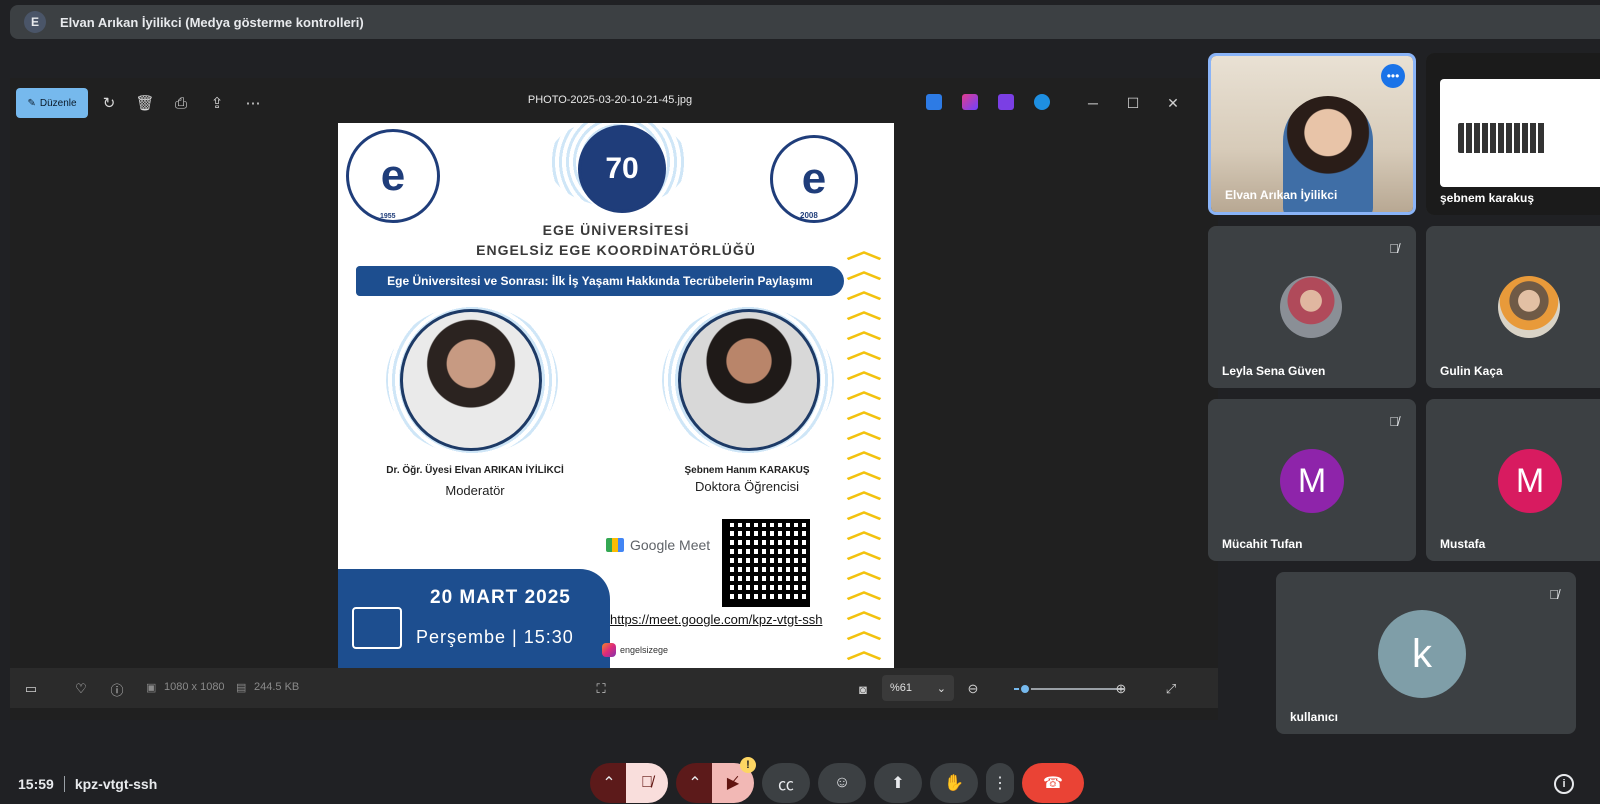 Image resolution: width=1600 pixels, height=804 pixels. What do you see at coordinates (785, 785) in the screenshot?
I see `captions-icon: ㏄` at bounding box center [785, 785].